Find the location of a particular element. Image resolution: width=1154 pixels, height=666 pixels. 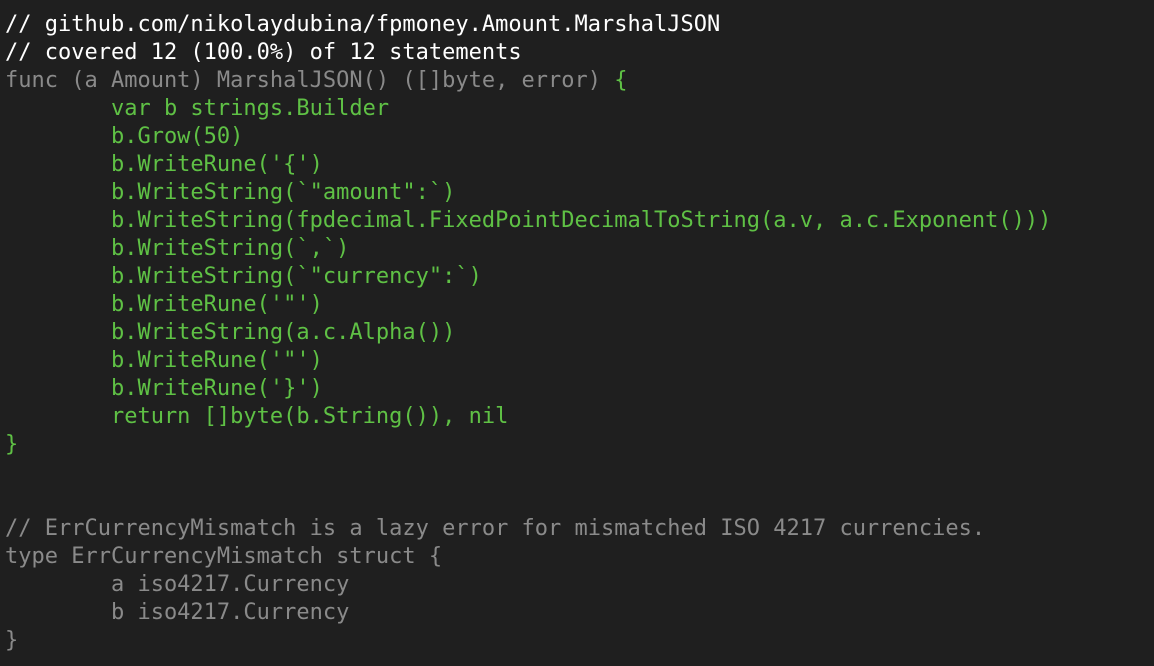

code-line-covered: b.WriteString(a.c.Alpha()) is located at coordinates (230, 332).